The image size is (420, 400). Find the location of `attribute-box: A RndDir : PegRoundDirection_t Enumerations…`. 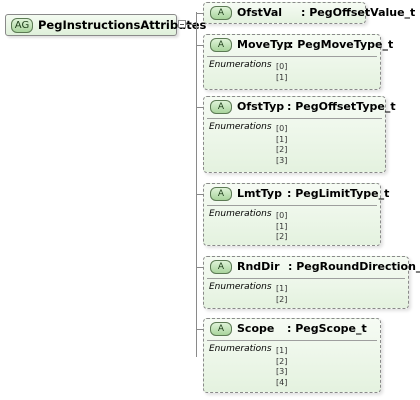

attribute-box: A RndDir : PegRoundDirection_t Enumerations… is located at coordinates (311, 282).